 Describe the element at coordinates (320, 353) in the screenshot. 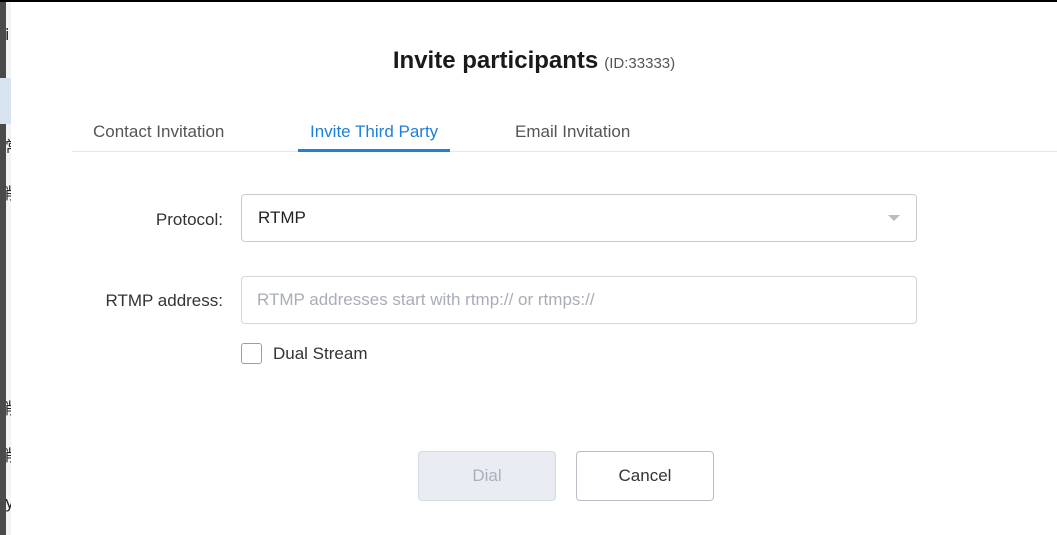

I see `dual-stream-label: Dual Stream` at that location.